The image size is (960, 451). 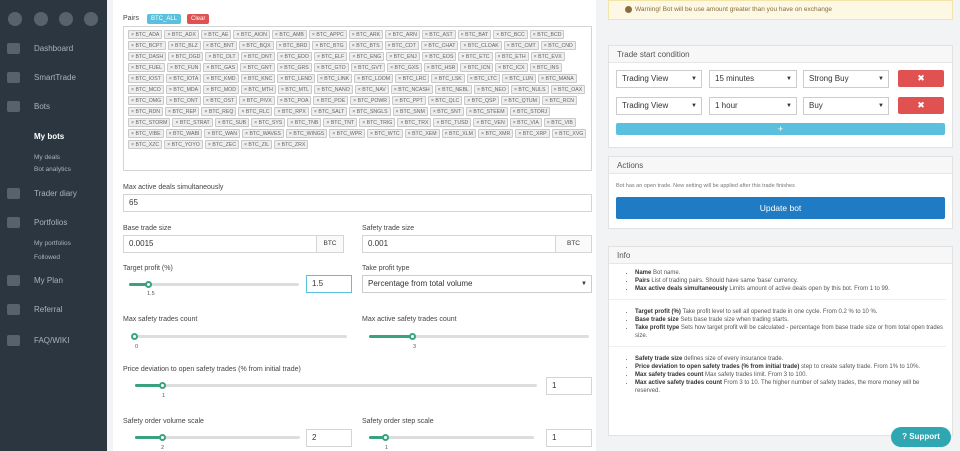 What do you see at coordinates (367, 56) in the screenshot?
I see `pair-tag: × BTC_ENG` at bounding box center [367, 56].